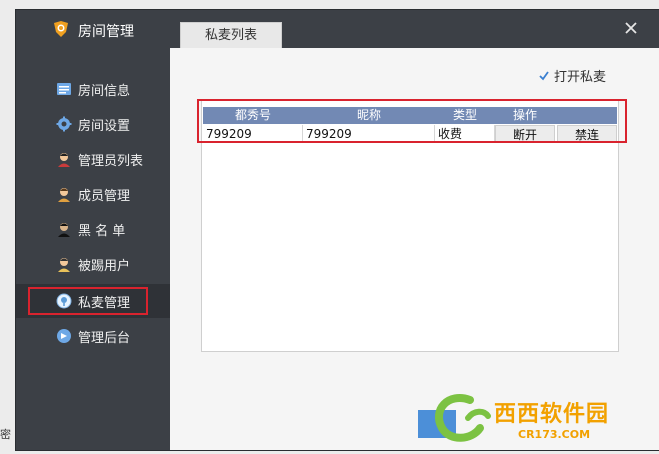 This screenshot has height=454, width=659. I want to click on table-row: 799209 799209 收费 断开 禁连, so click(410, 134).